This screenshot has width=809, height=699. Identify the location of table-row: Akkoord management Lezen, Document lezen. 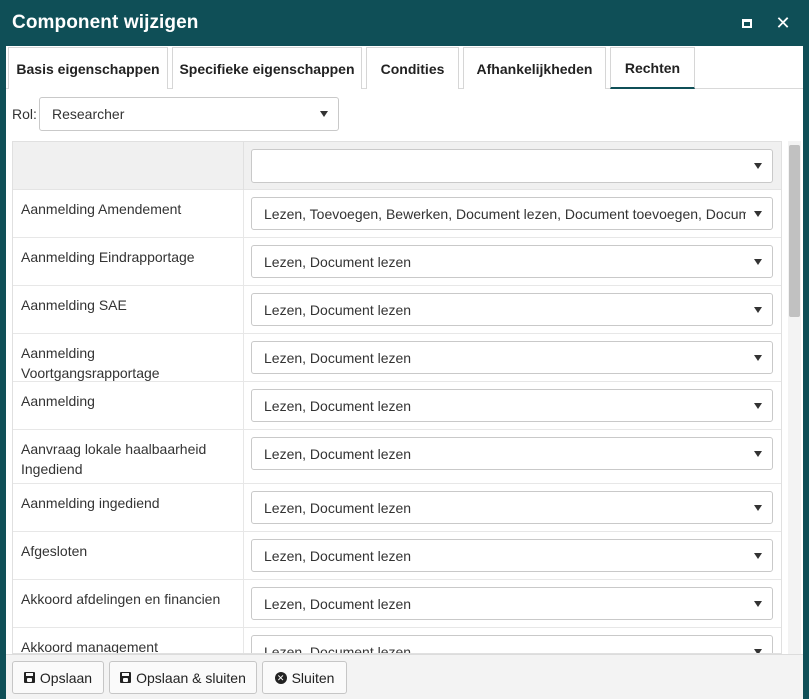
(397, 641).